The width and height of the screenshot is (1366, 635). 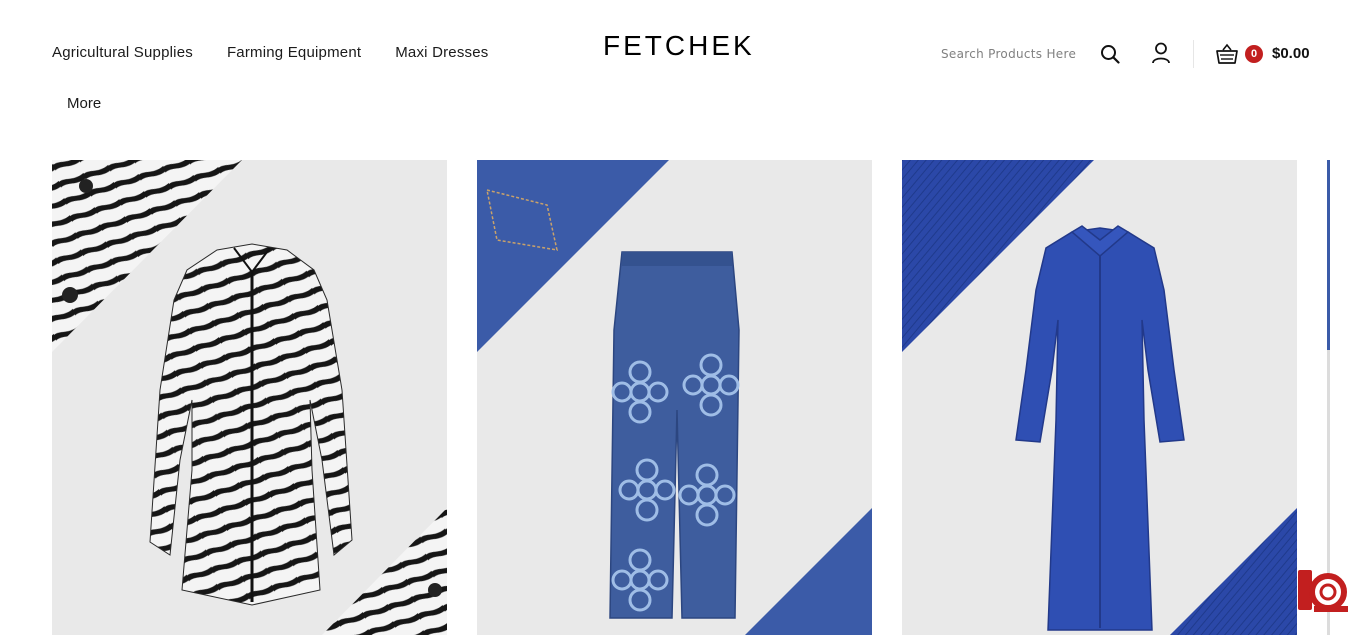 What do you see at coordinates (1227, 54) in the screenshot?
I see `basket-icon` at bounding box center [1227, 54].